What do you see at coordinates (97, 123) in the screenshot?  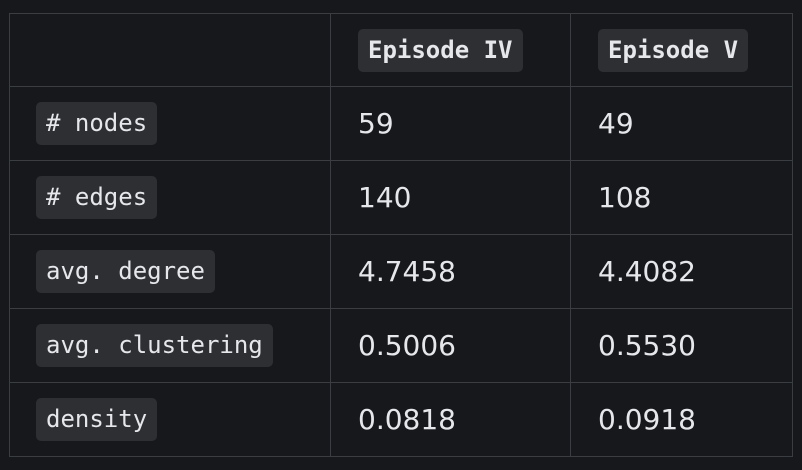 I see `row-label: # nodes` at bounding box center [97, 123].